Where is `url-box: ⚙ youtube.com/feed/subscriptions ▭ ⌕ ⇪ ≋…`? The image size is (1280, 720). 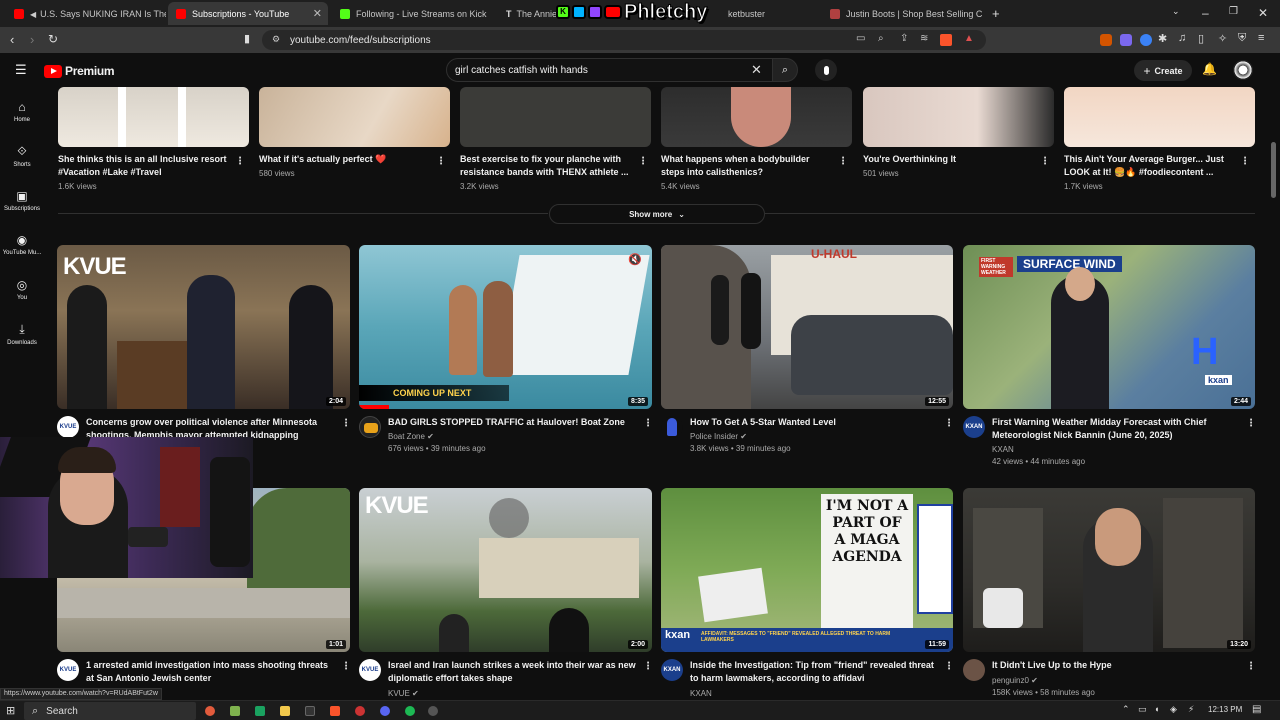
url-box: ⚙ youtube.com/feed/subscriptions ▭ ⌕ ⇪ ≋… is located at coordinates (624, 40).